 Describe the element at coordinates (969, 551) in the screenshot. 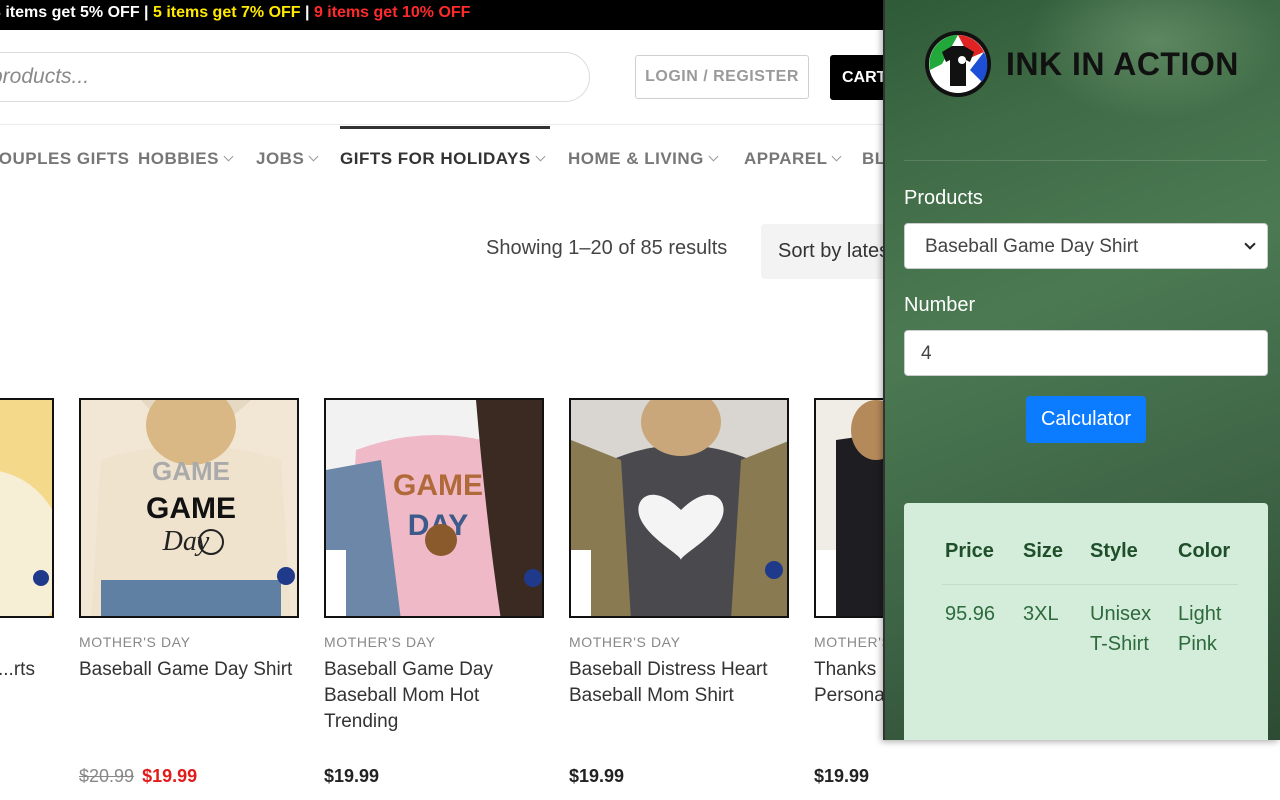

I see `header-price: Price` at that location.